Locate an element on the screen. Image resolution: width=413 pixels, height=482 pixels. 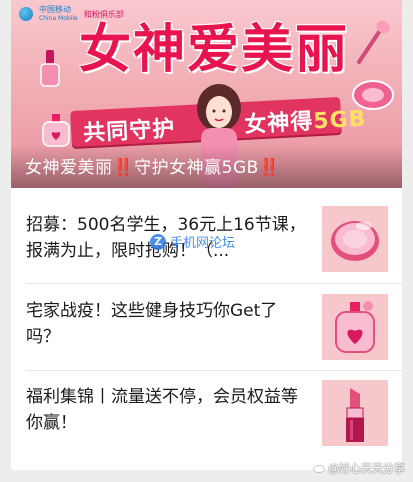
banner-caption: 女神爱美丽‼️守护女神赢5GB‼️ is located at coordinates (153, 168).